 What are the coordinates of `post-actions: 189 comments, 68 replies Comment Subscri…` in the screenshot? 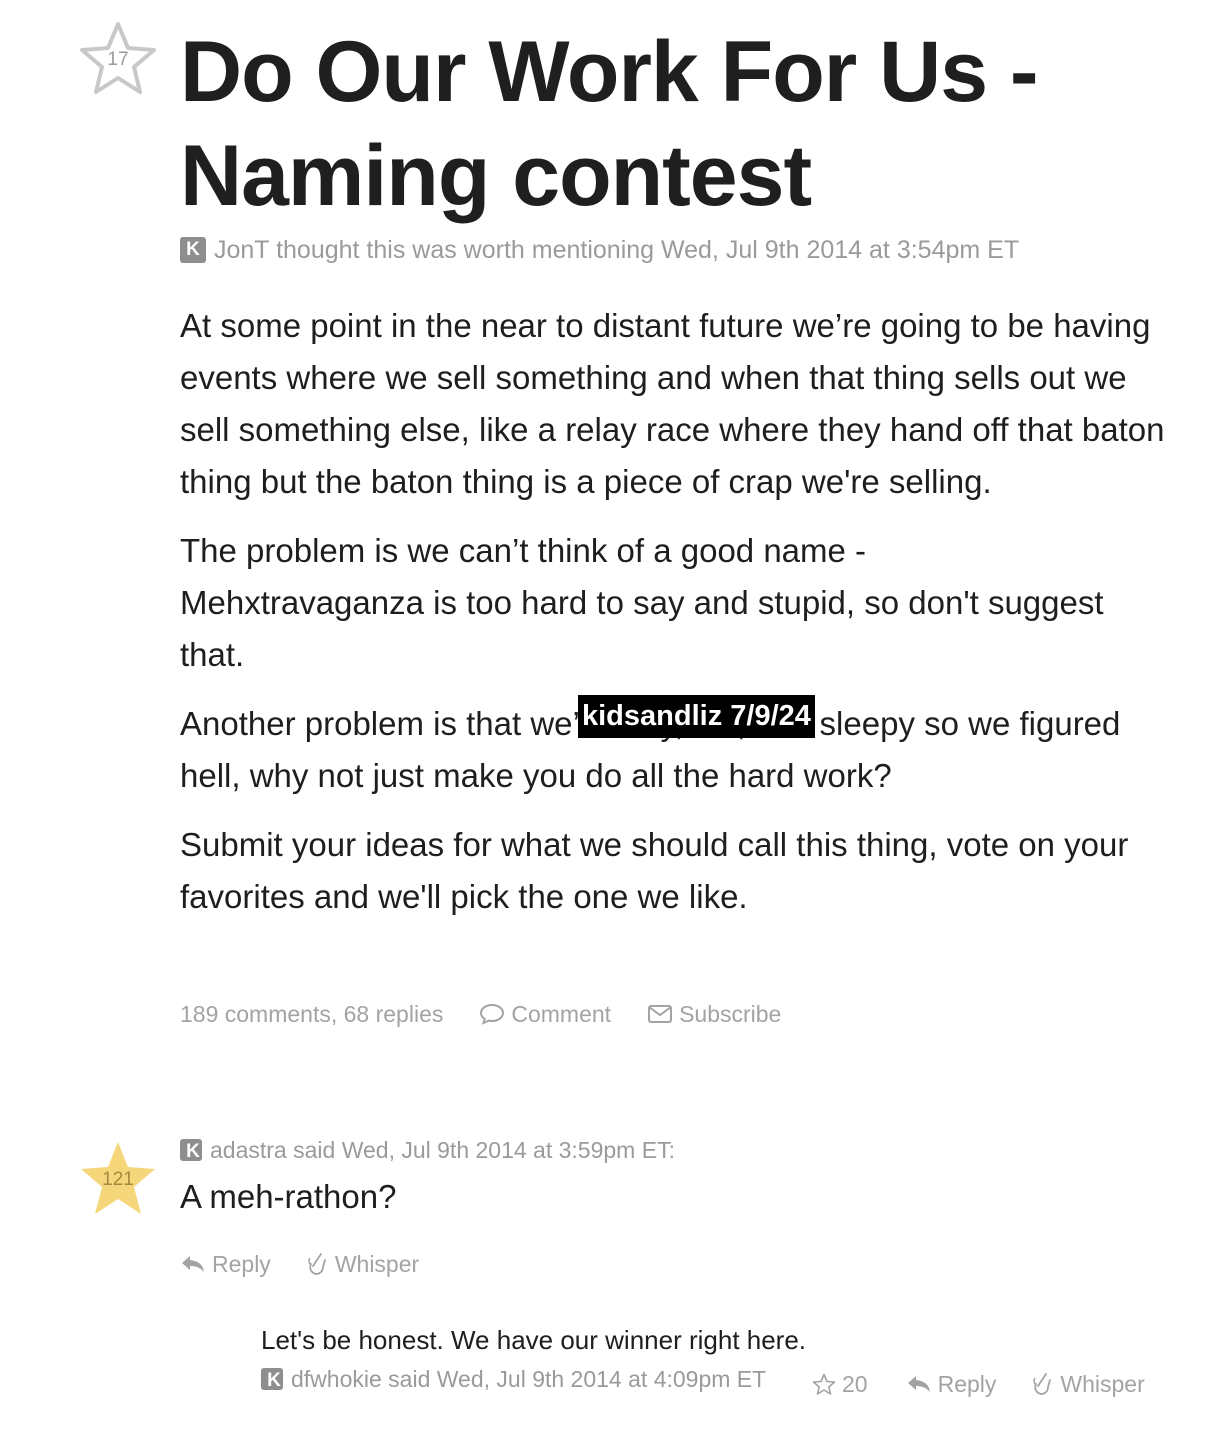 It's located at (480, 1014).